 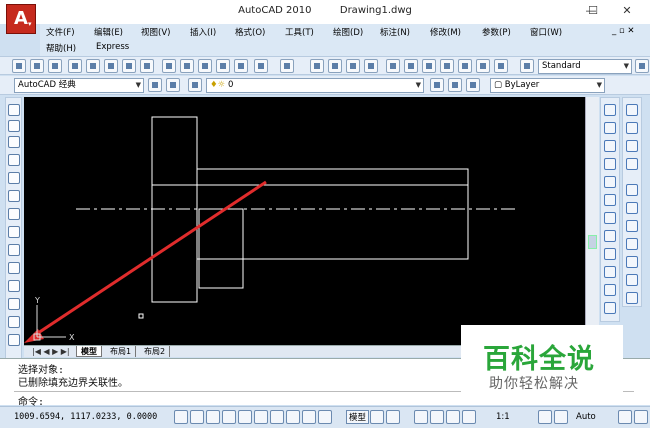 I want to click on quick-view-layouts-icon, so click(x=377, y=417).